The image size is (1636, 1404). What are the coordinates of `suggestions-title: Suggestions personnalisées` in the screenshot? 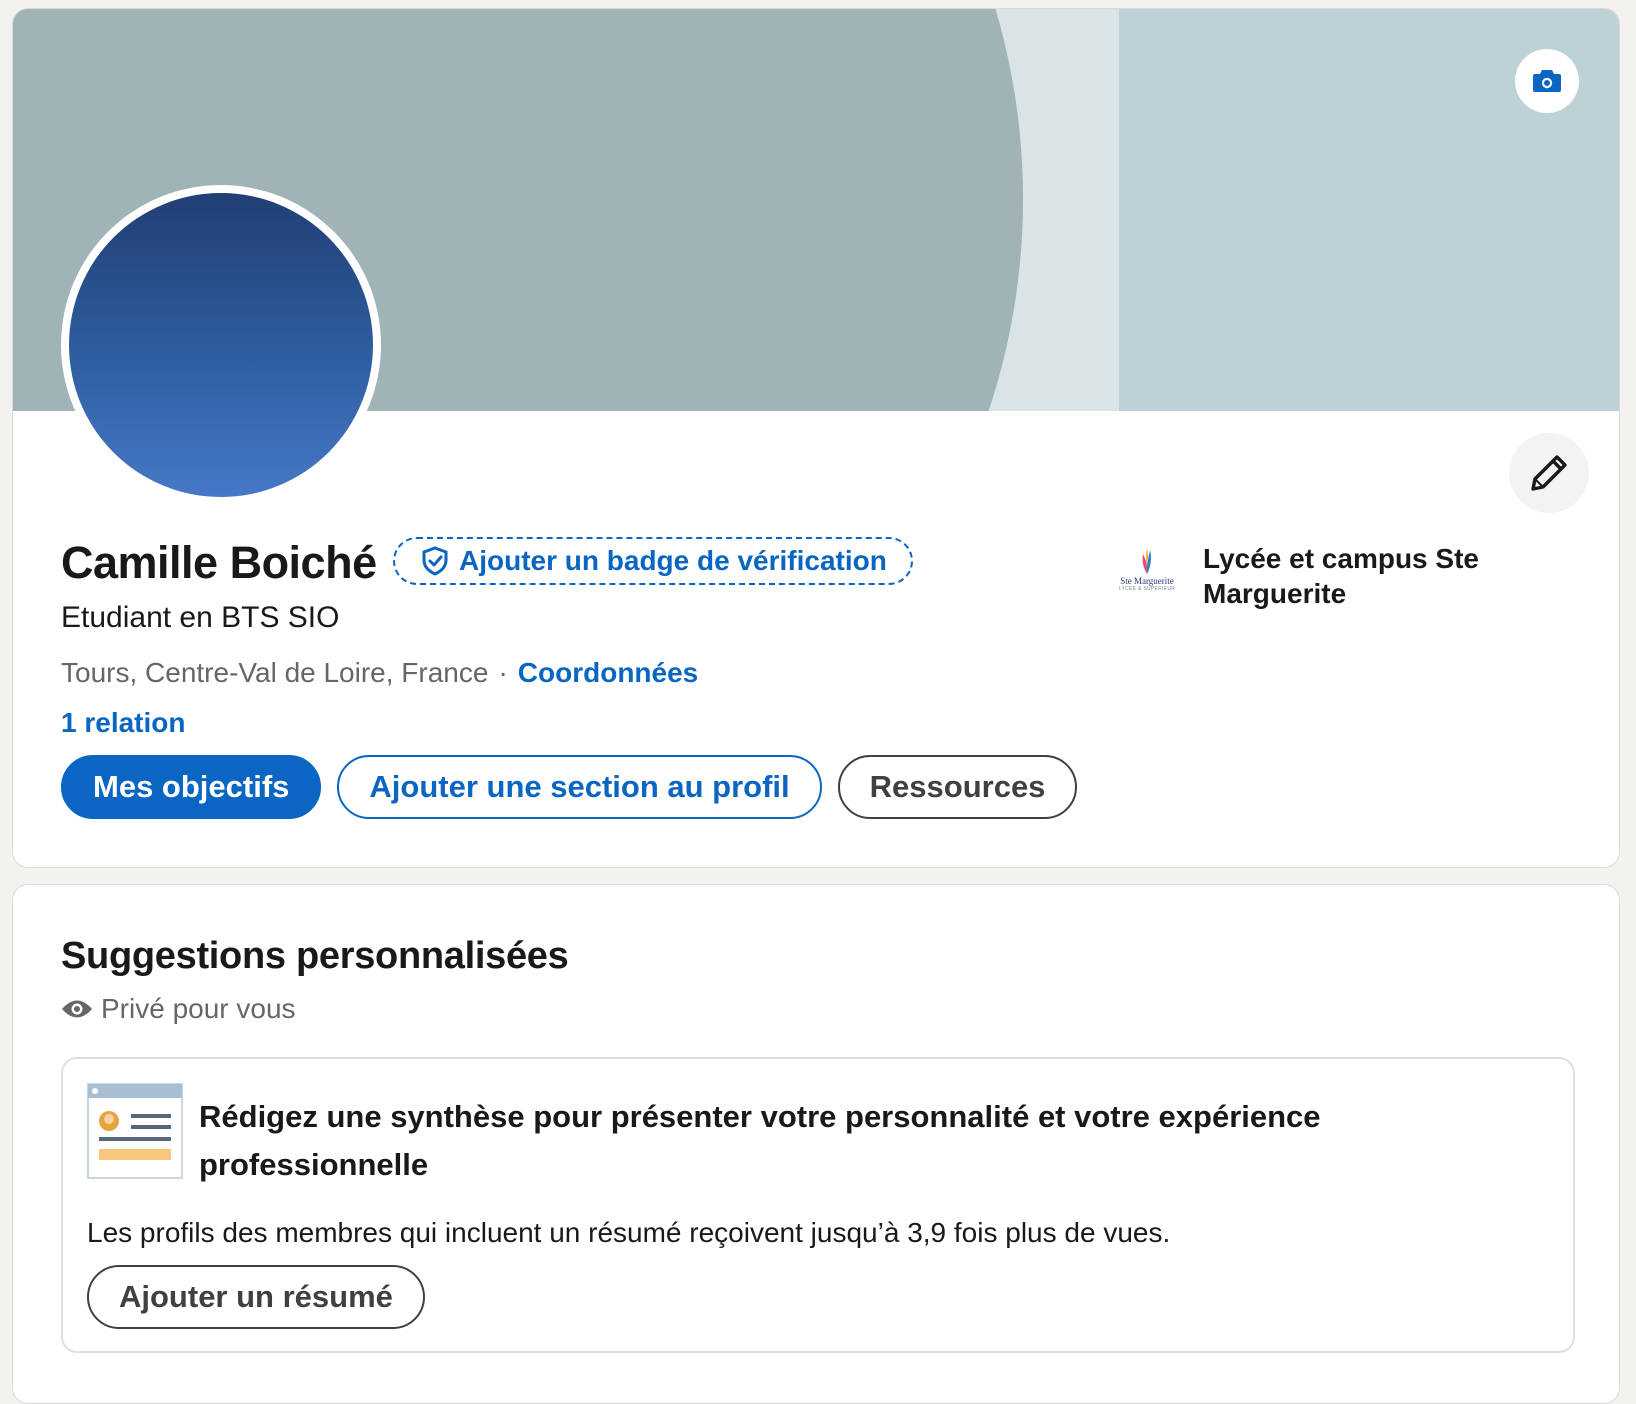 It's located at (315, 956).